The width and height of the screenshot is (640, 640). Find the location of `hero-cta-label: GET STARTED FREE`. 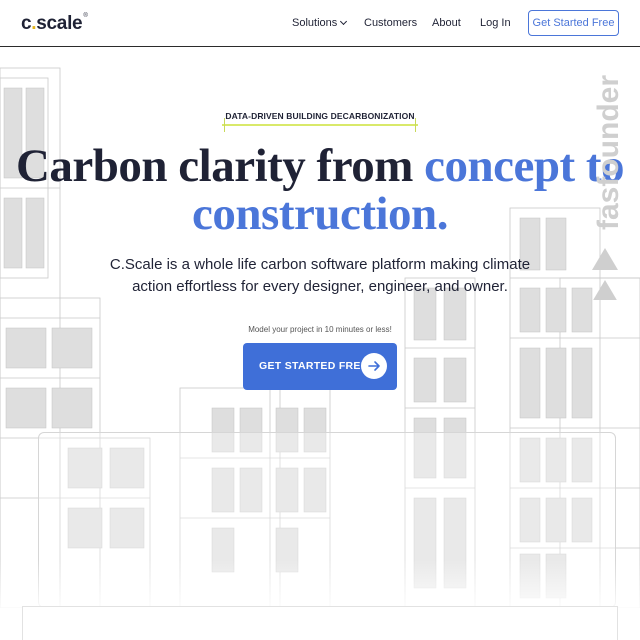

hero-cta-label: GET STARTED FREE is located at coordinates (314, 366).